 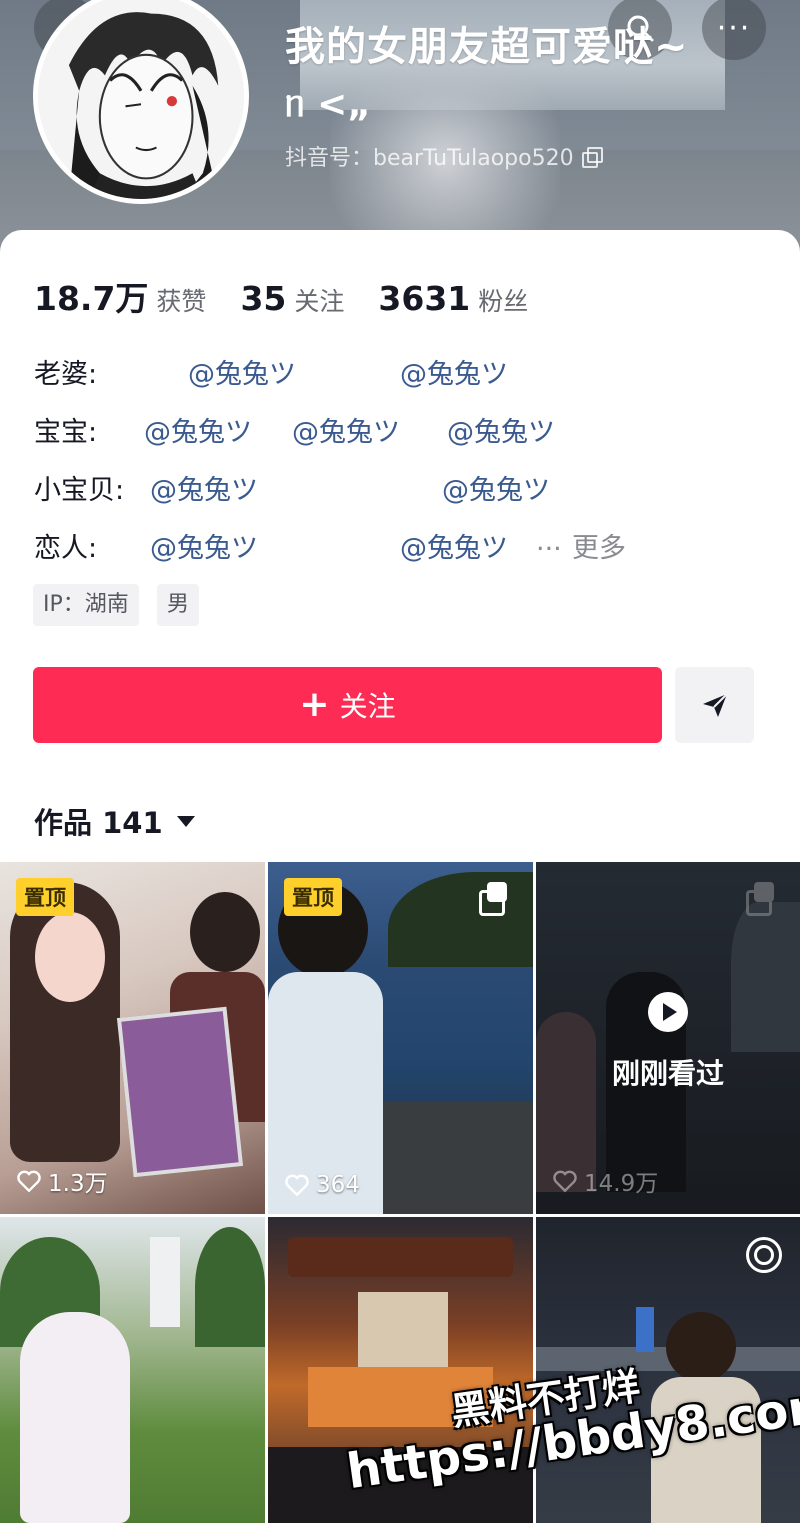 What do you see at coordinates (181, 301) in the screenshot?
I see `likes-label: 获赞` at bounding box center [181, 301].